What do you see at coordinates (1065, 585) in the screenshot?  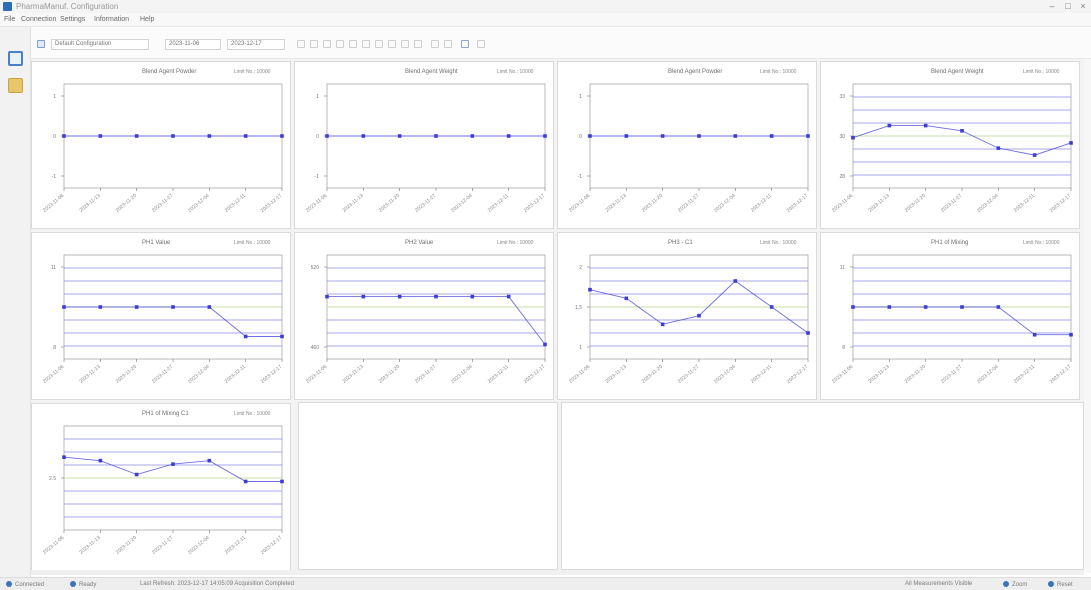 I see `status-reset-text: Reset` at bounding box center [1065, 585].